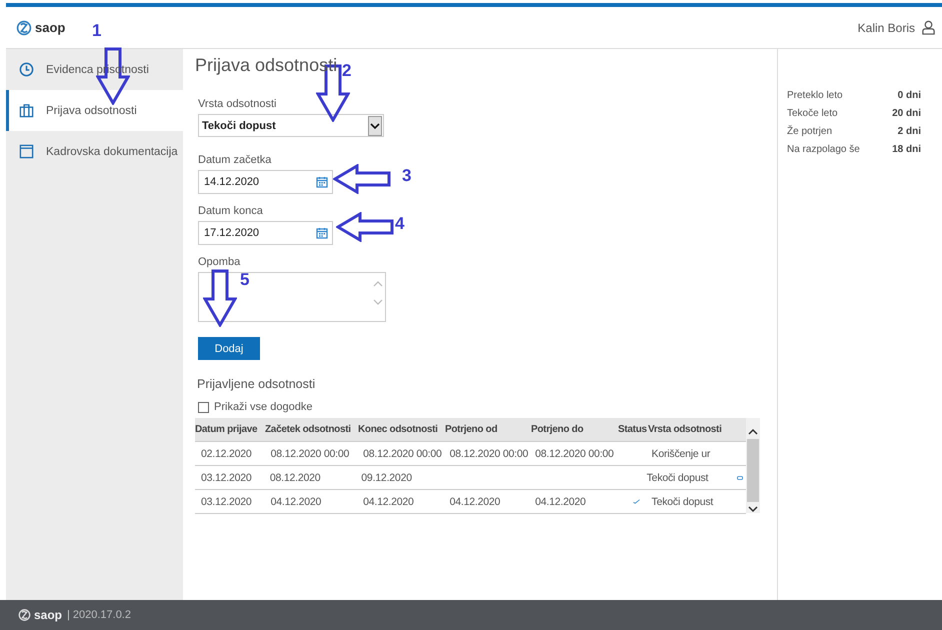  I want to click on summary-label: Na razpolago še, so click(823, 149).